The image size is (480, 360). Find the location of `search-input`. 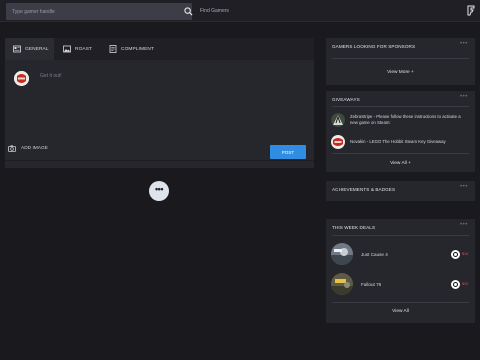

search-input is located at coordinates (91, 11).